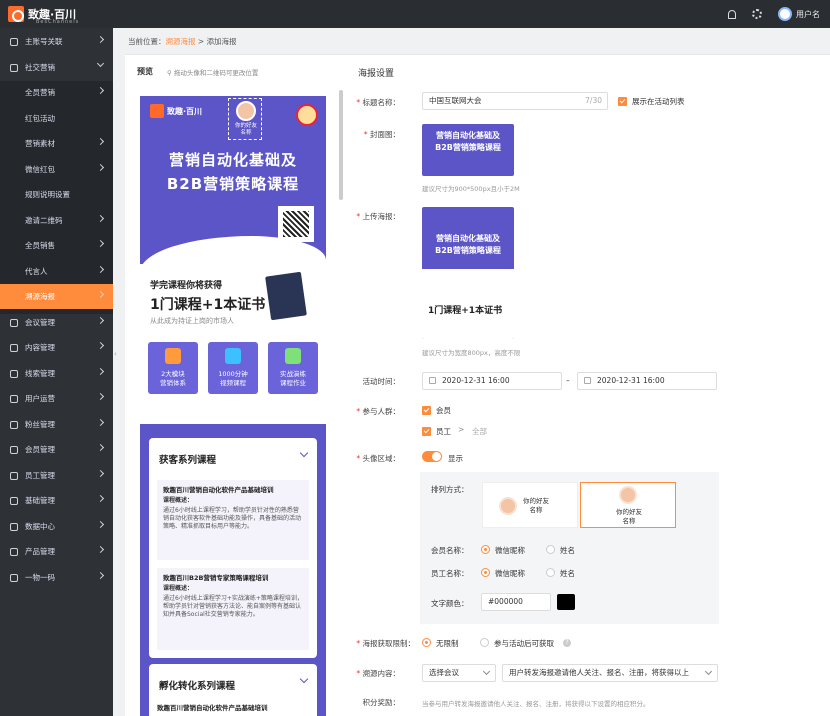 The width and height of the screenshot is (830, 716). What do you see at coordinates (799, 14) in the screenshot?
I see `user-menu: 用户名` at bounding box center [799, 14].